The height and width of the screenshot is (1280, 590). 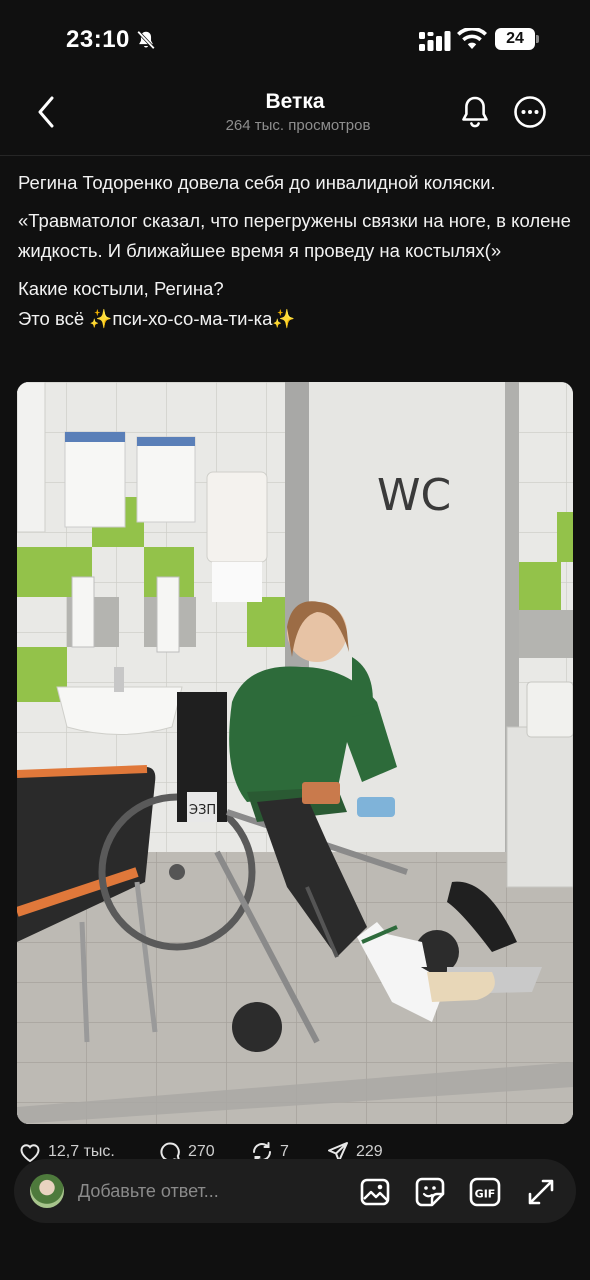 I want to click on avatar, so click(x=47, y=1191).